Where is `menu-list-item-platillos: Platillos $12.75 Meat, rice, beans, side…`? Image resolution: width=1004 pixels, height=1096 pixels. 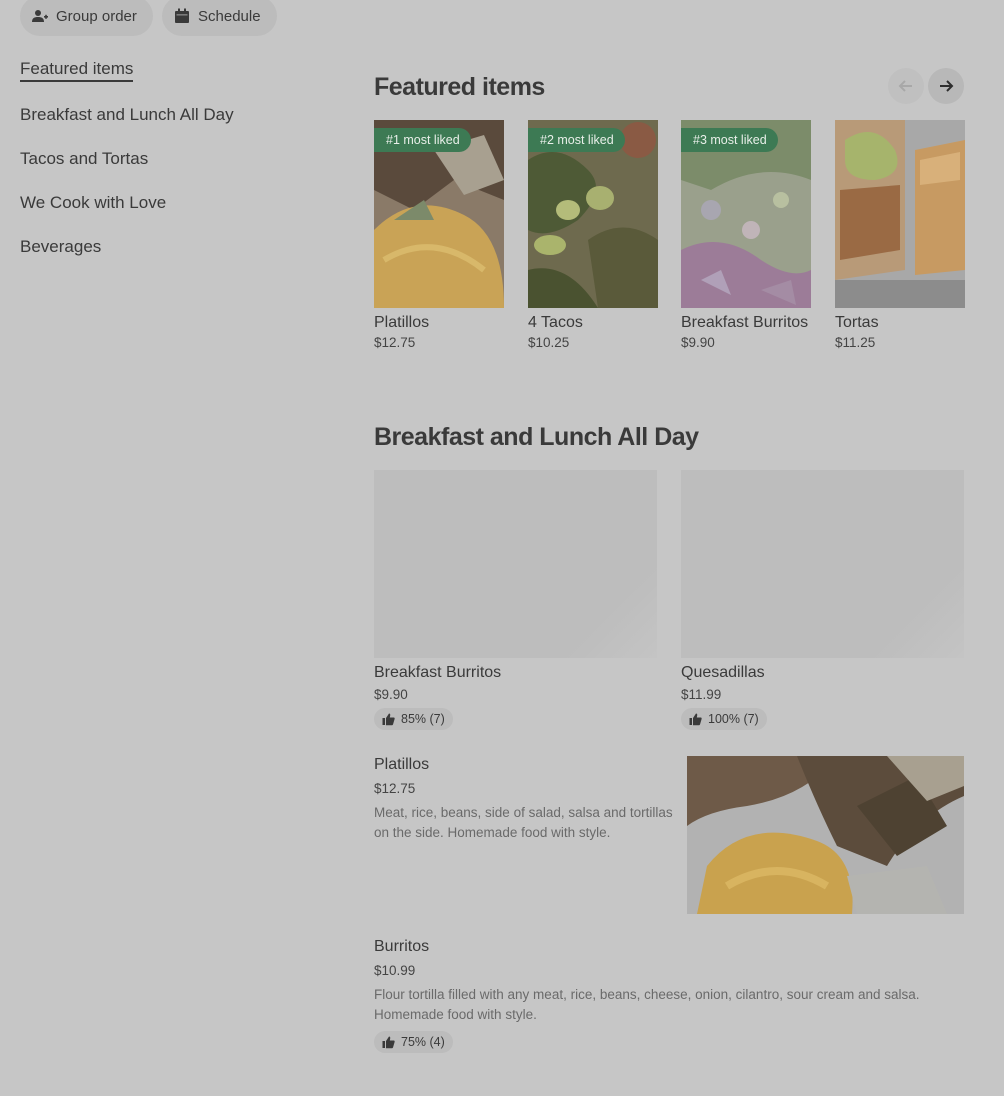
menu-list-item-platillos: Platillos $12.75 Meat, rice, beans, side… is located at coordinates (526, 799).